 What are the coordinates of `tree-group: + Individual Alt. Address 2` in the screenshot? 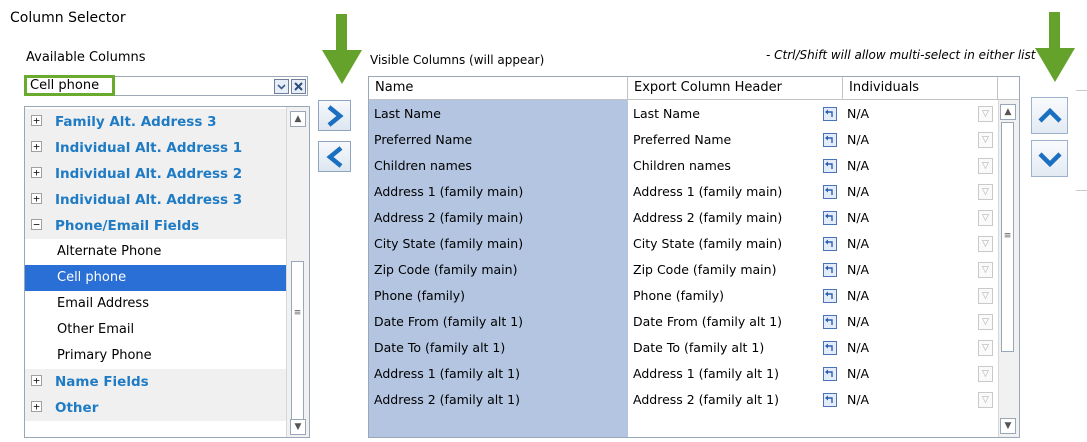 It's located at (156, 174).